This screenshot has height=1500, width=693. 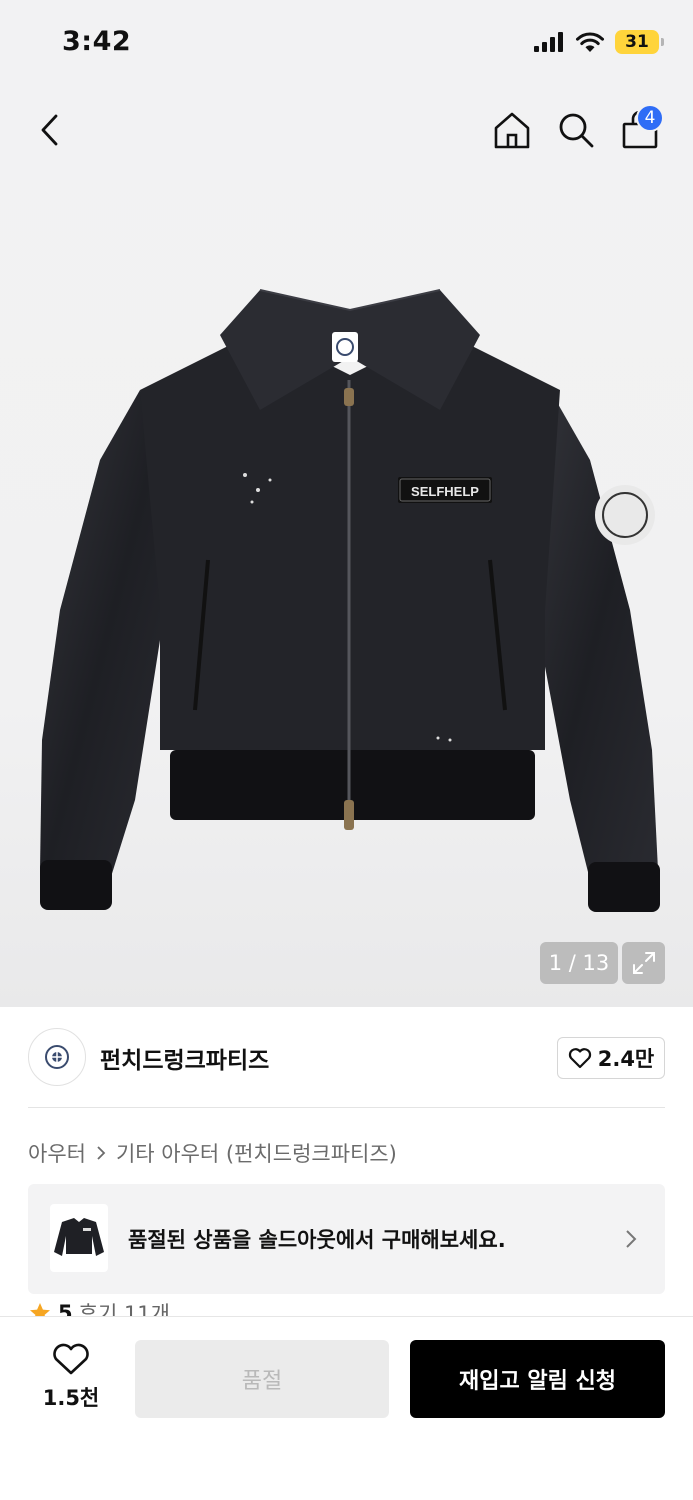 I want to click on brand-logo, so click(x=57, y=1057).